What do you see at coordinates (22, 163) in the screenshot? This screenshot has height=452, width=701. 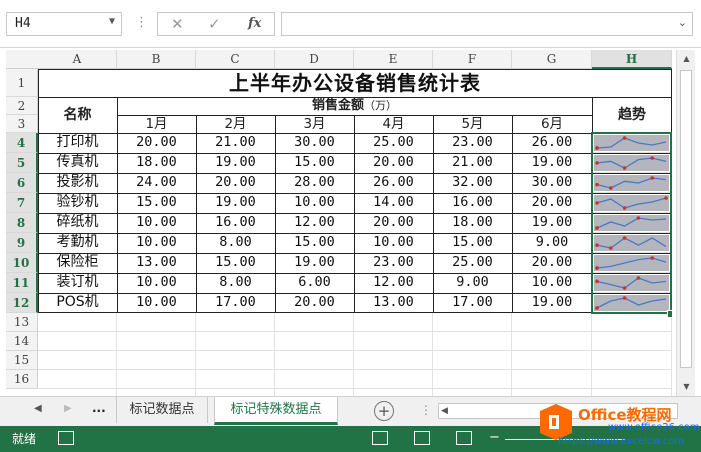 I see `row-header-5: 5` at bounding box center [22, 163].